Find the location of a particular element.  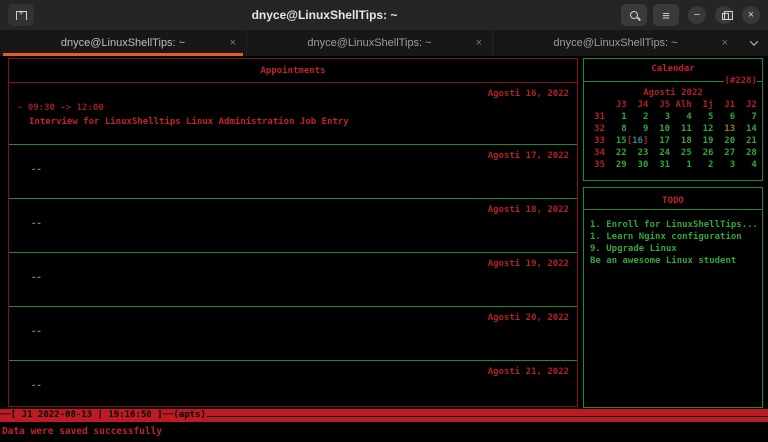

calendar-day: 21 is located at coordinates (746, 141).